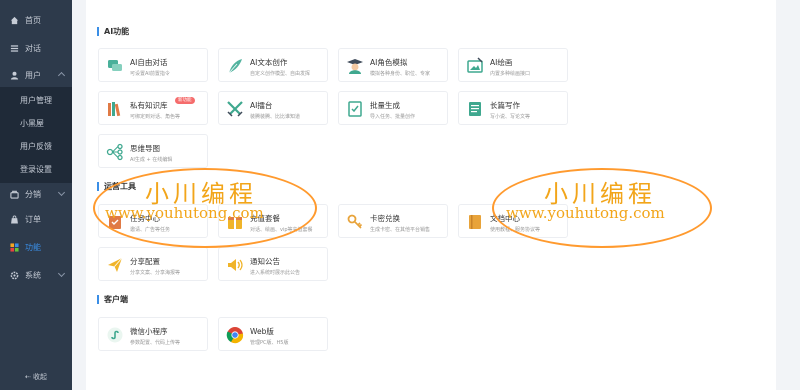 Image resolution: width=800 pixels, height=390 pixels. Describe the element at coordinates (115, 222) in the screenshot. I see `task-icon` at that location.